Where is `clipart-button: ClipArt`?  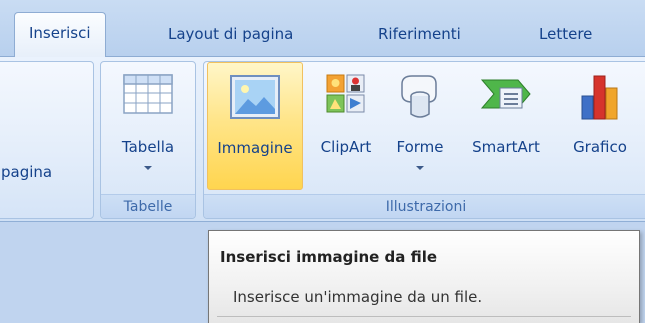
clipart-button: ClipArt is located at coordinates (346, 126).